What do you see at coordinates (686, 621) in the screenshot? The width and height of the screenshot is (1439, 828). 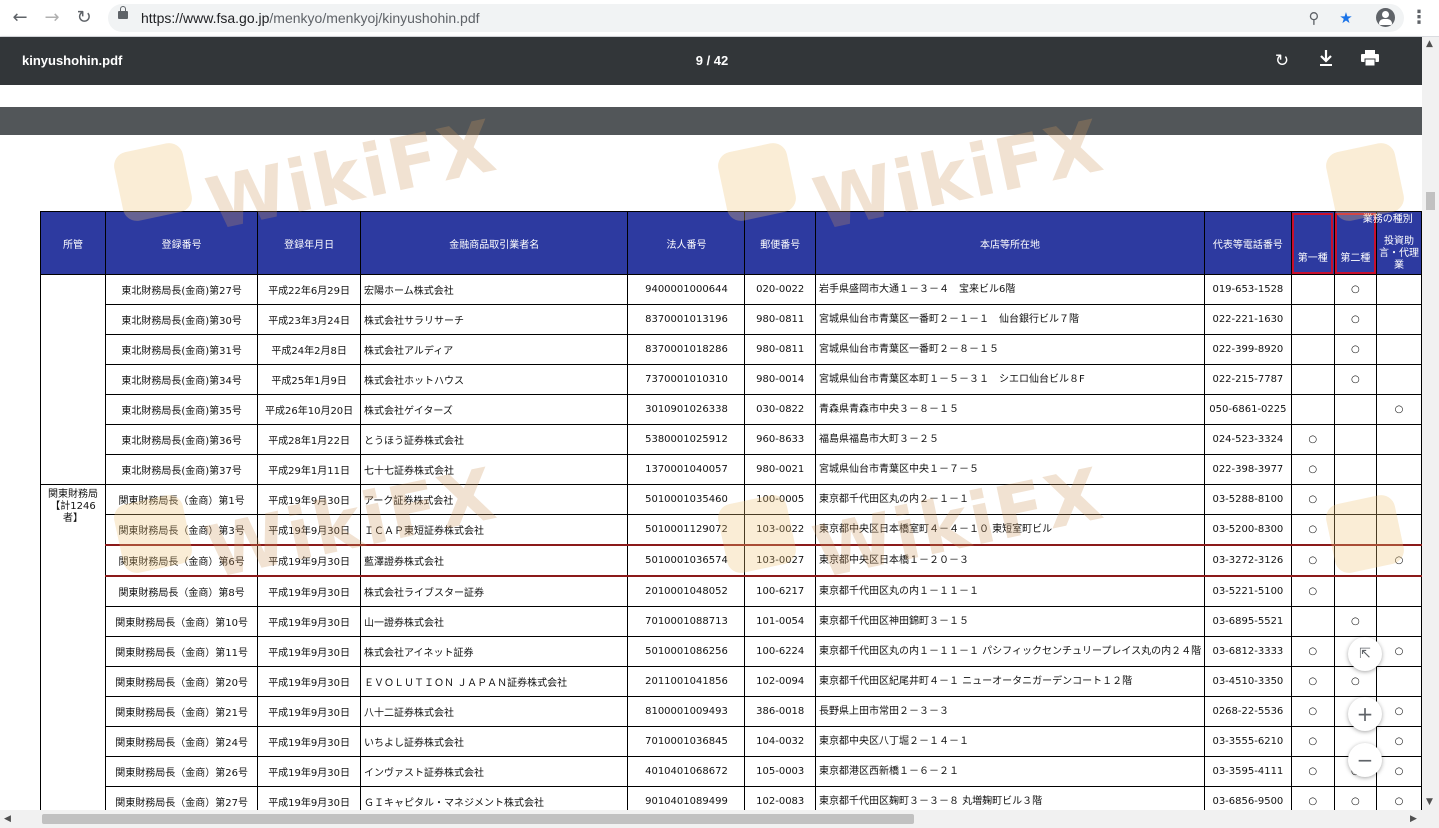 I see `corp-no-cell: 7010001088713` at bounding box center [686, 621].